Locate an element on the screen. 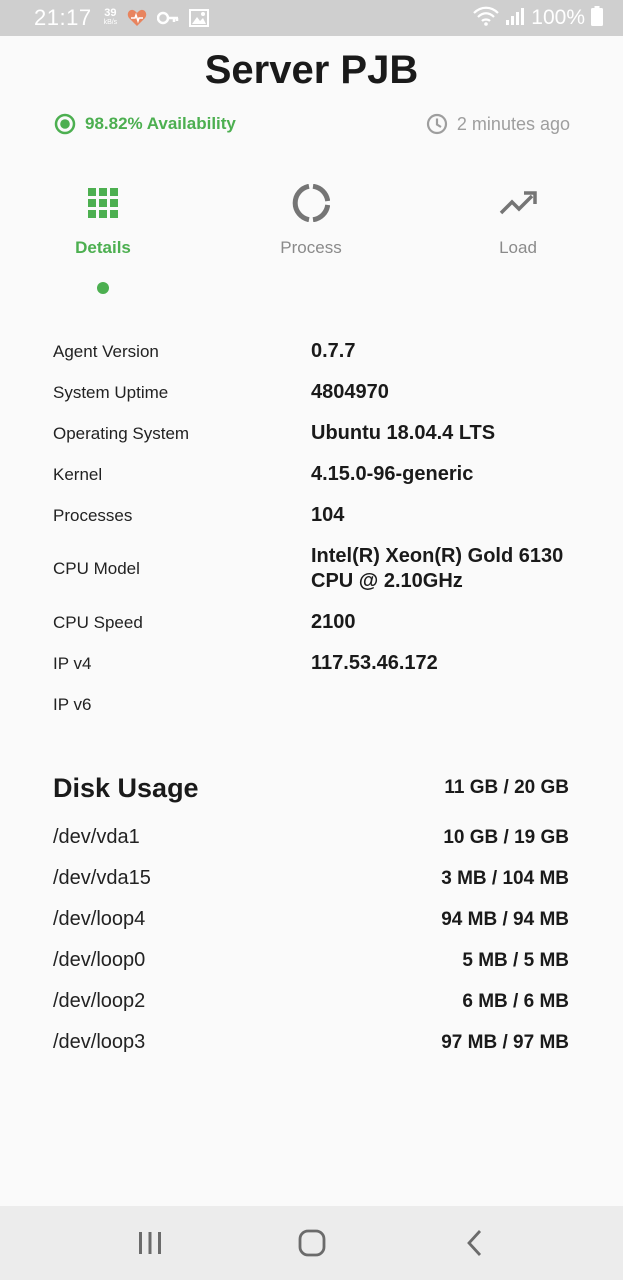  heart-icon is located at coordinates (137, 18).